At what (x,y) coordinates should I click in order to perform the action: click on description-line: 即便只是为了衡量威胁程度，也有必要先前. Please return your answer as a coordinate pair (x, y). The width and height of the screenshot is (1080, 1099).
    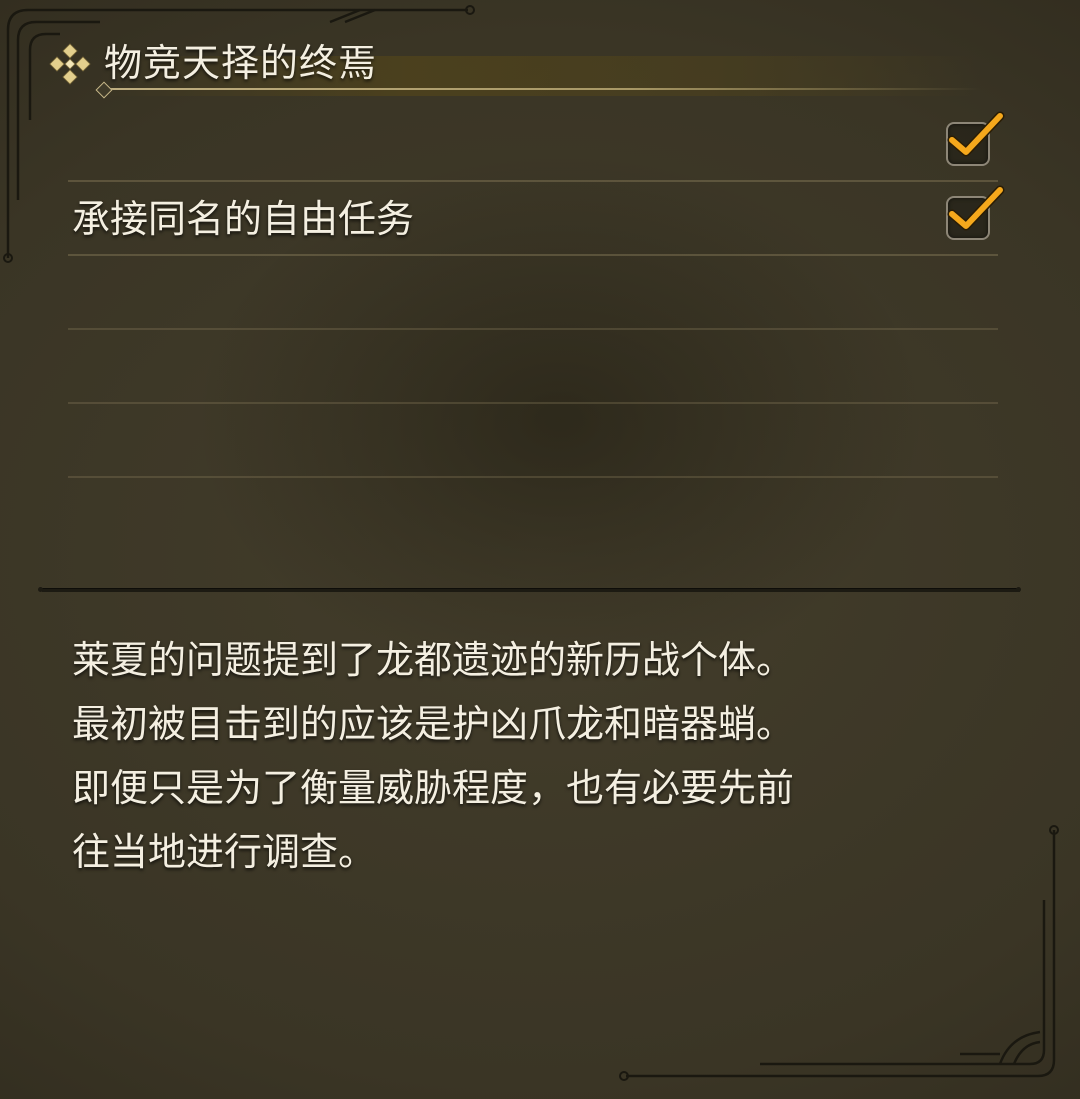
    Looking at the image, I should click on (433, 788).